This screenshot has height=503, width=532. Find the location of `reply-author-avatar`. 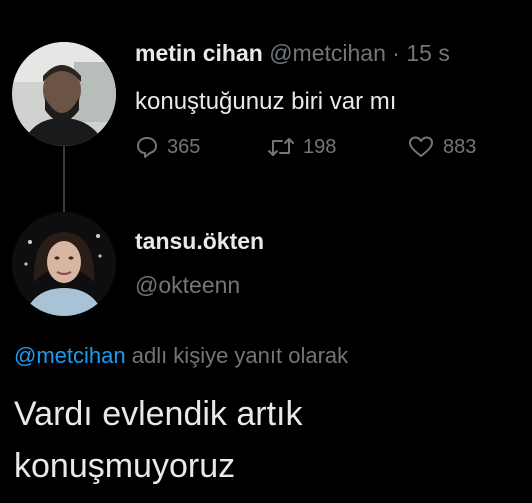

reply-author-avatar is located at coordinates (64, 264).